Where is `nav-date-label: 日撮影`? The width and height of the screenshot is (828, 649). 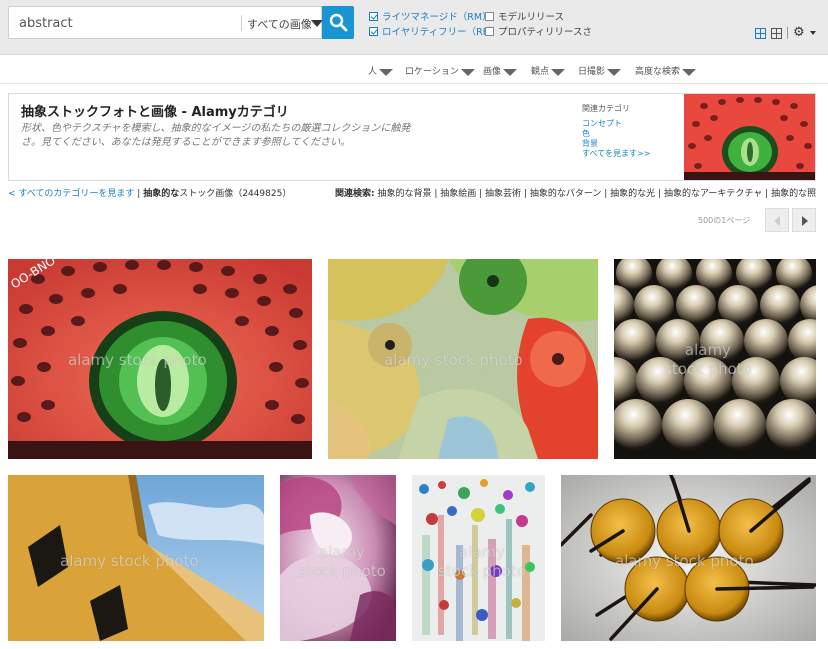 nav-date-label: 日撮影 is located at coordinates (592, 72).